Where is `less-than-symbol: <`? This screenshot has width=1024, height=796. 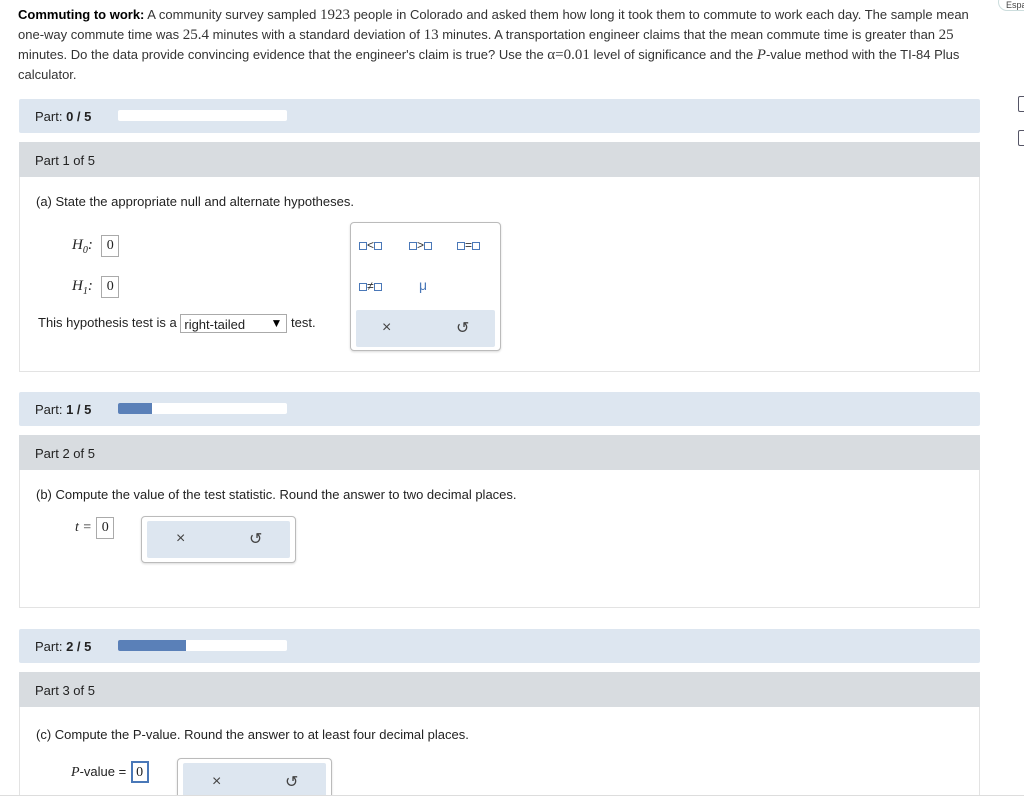
less-than-symbol: < is located at coordinates (371, 245).